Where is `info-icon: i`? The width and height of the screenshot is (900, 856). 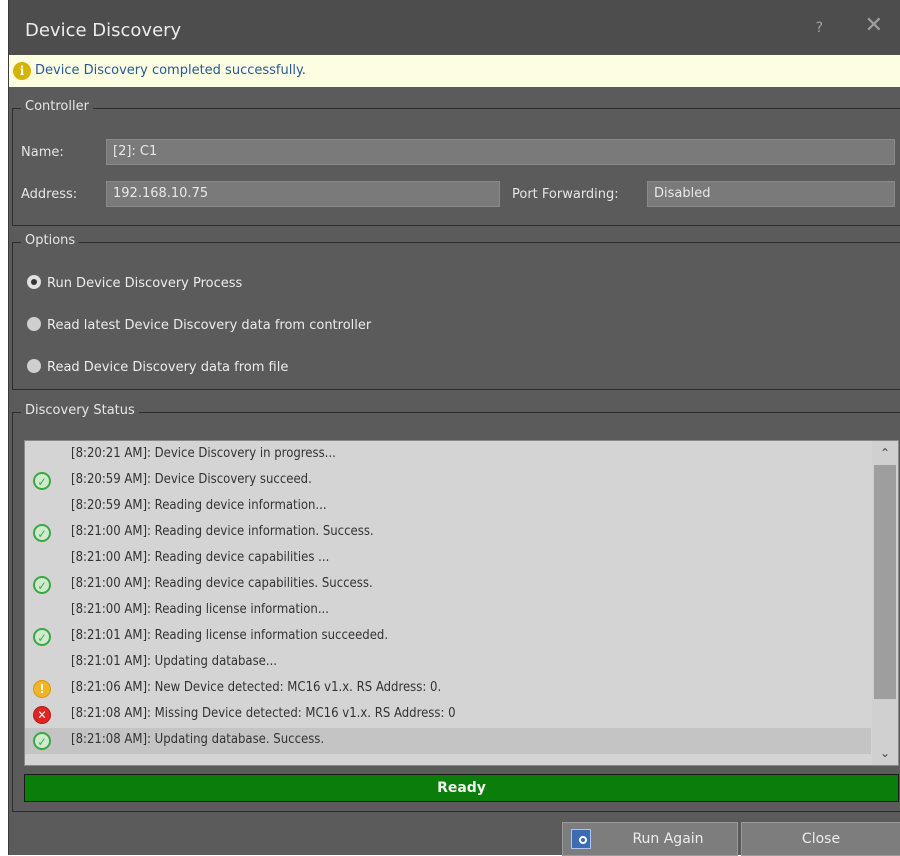 info-icon: i is located at coordinates (22, 71).